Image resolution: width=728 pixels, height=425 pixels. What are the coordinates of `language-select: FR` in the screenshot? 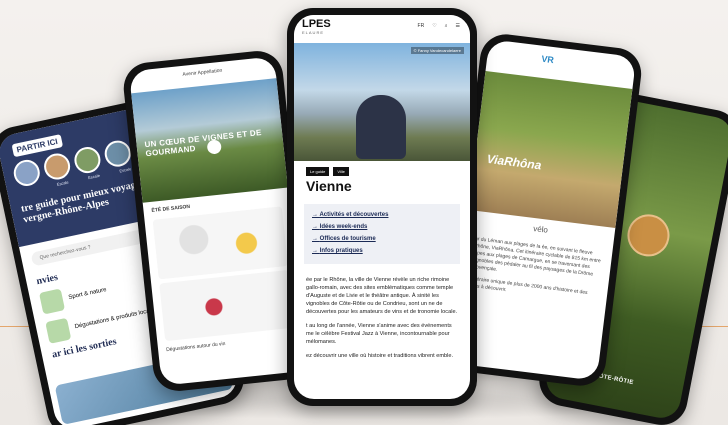 It's located at (421, 26).